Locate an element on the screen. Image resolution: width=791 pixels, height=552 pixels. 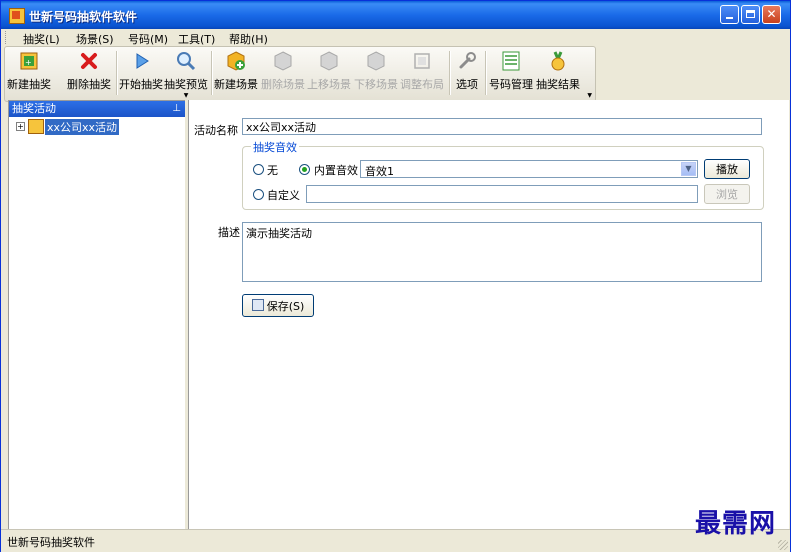
close-button: ✕ is located at coordinates (771, 14).